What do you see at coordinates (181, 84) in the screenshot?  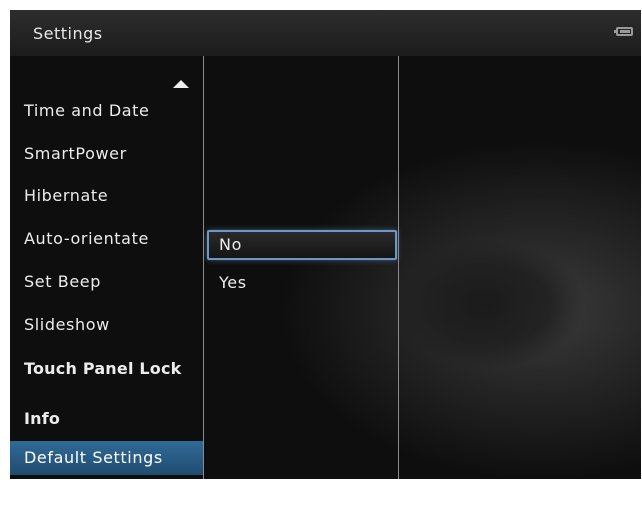 I see `triangle-up-icon` at bounding box center [181, 84].